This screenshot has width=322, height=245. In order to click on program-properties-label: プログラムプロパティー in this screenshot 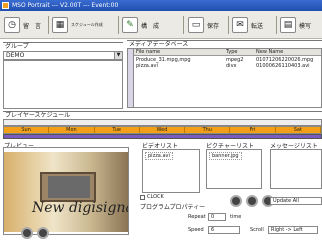, I will do `click(173, 207)`.